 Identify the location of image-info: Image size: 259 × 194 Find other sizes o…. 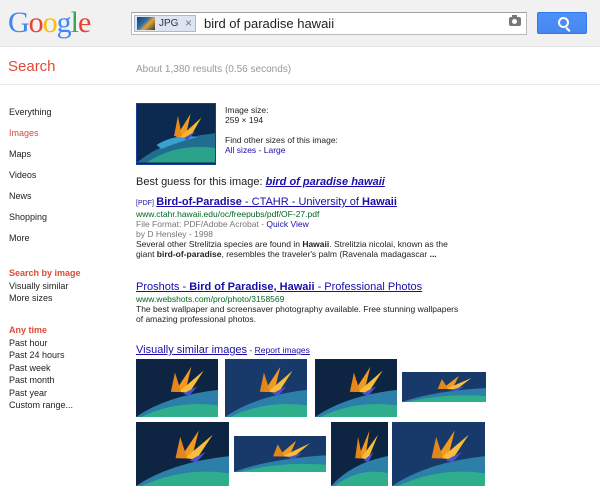
(281, 130).